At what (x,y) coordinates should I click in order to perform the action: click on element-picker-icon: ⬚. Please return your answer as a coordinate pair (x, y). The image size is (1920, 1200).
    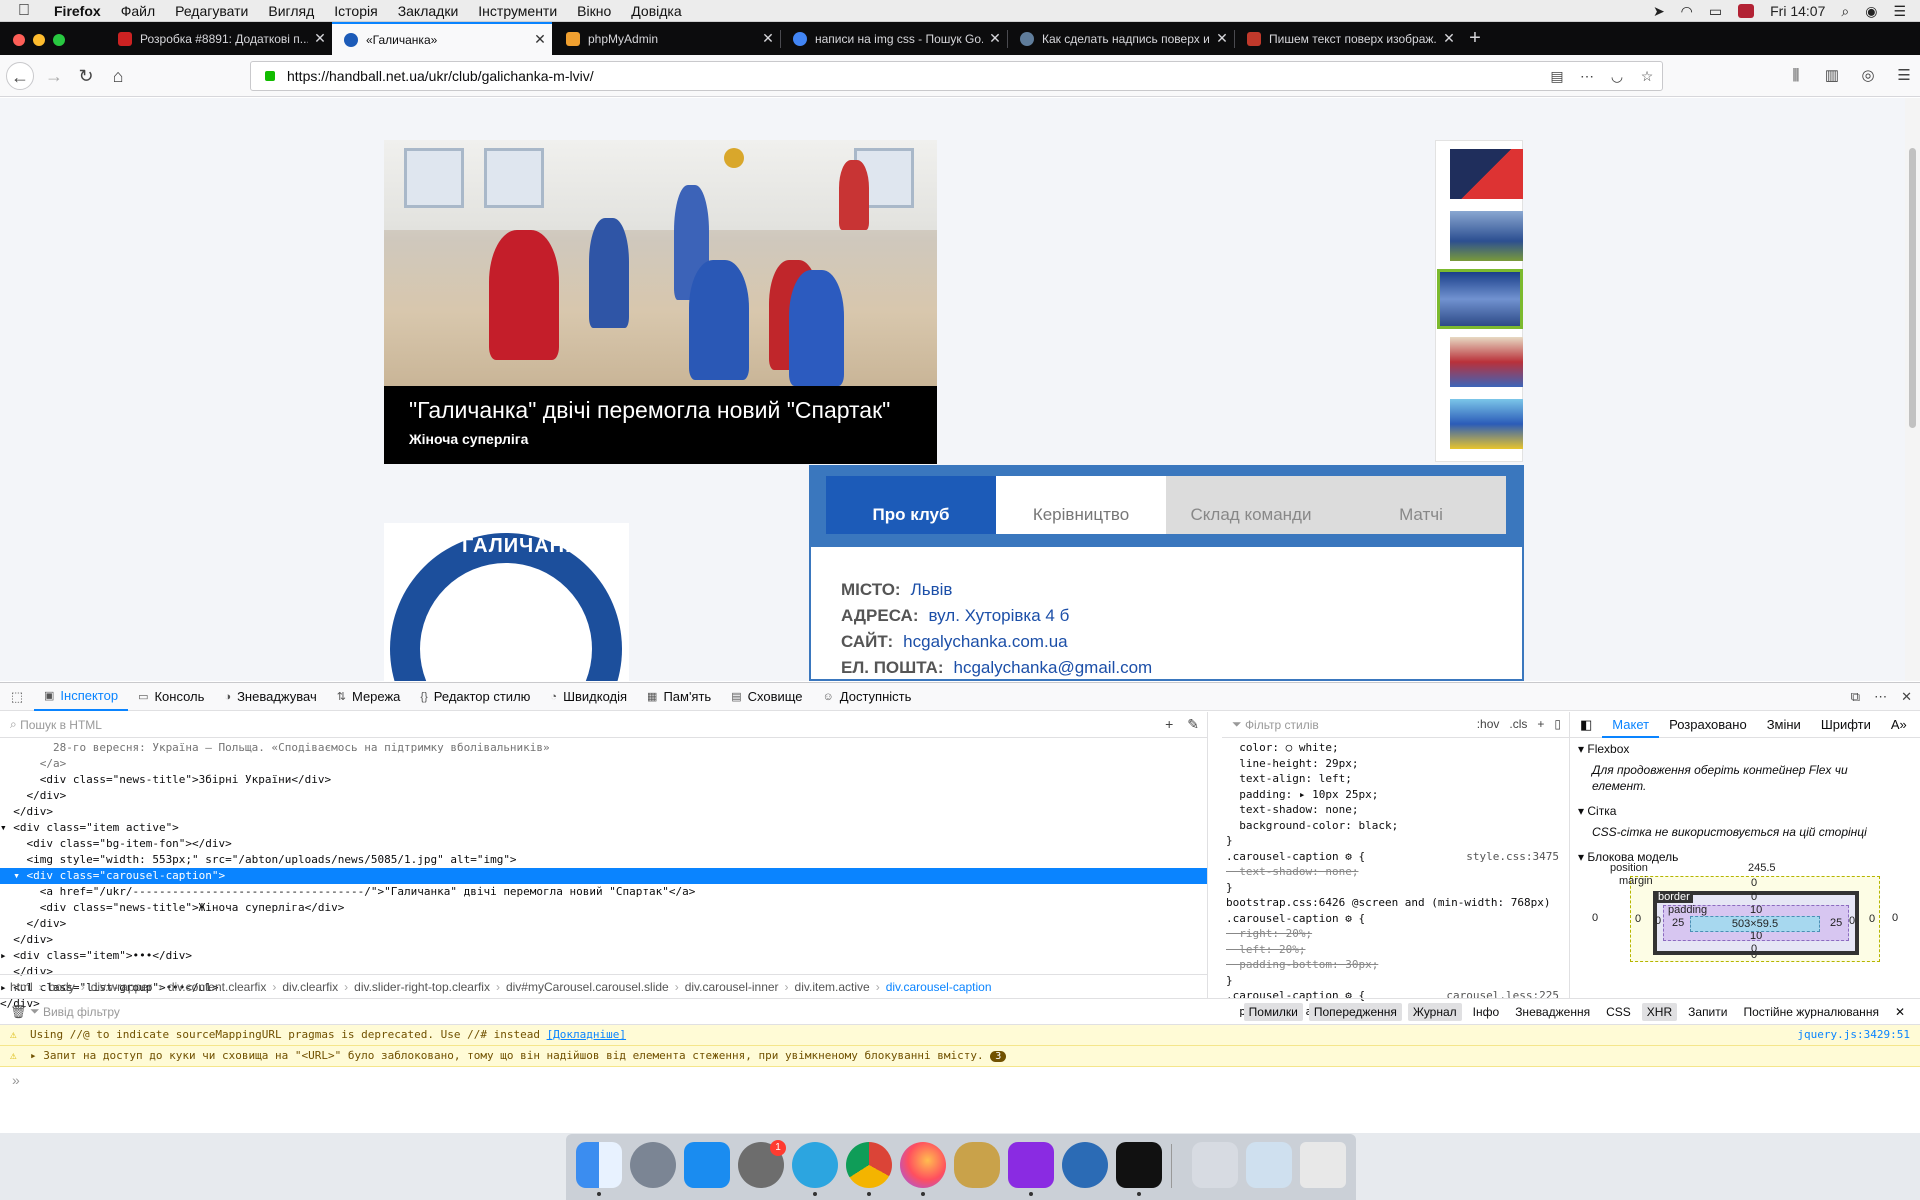
    Looking at the image, I should click on (17, 697).